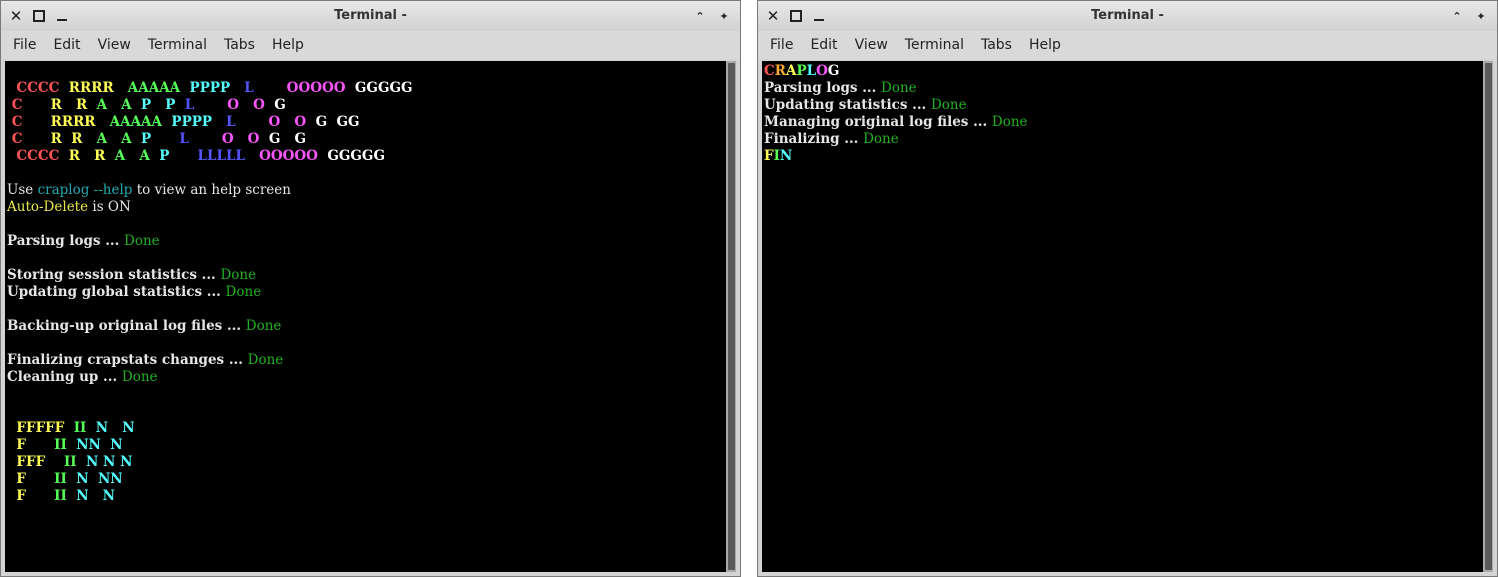 Image resolution: width=1498 pixels, height=577 pixels. I want to click on banner-row: C R R A A P P L O O G, so click(156, 105).